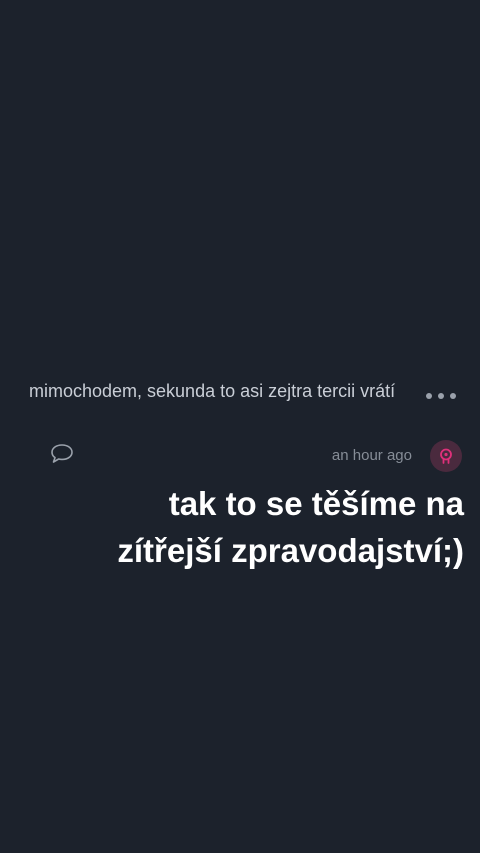 This screenshot has height=853, width=480. I want to click on more-options-button, so click(441, 396).